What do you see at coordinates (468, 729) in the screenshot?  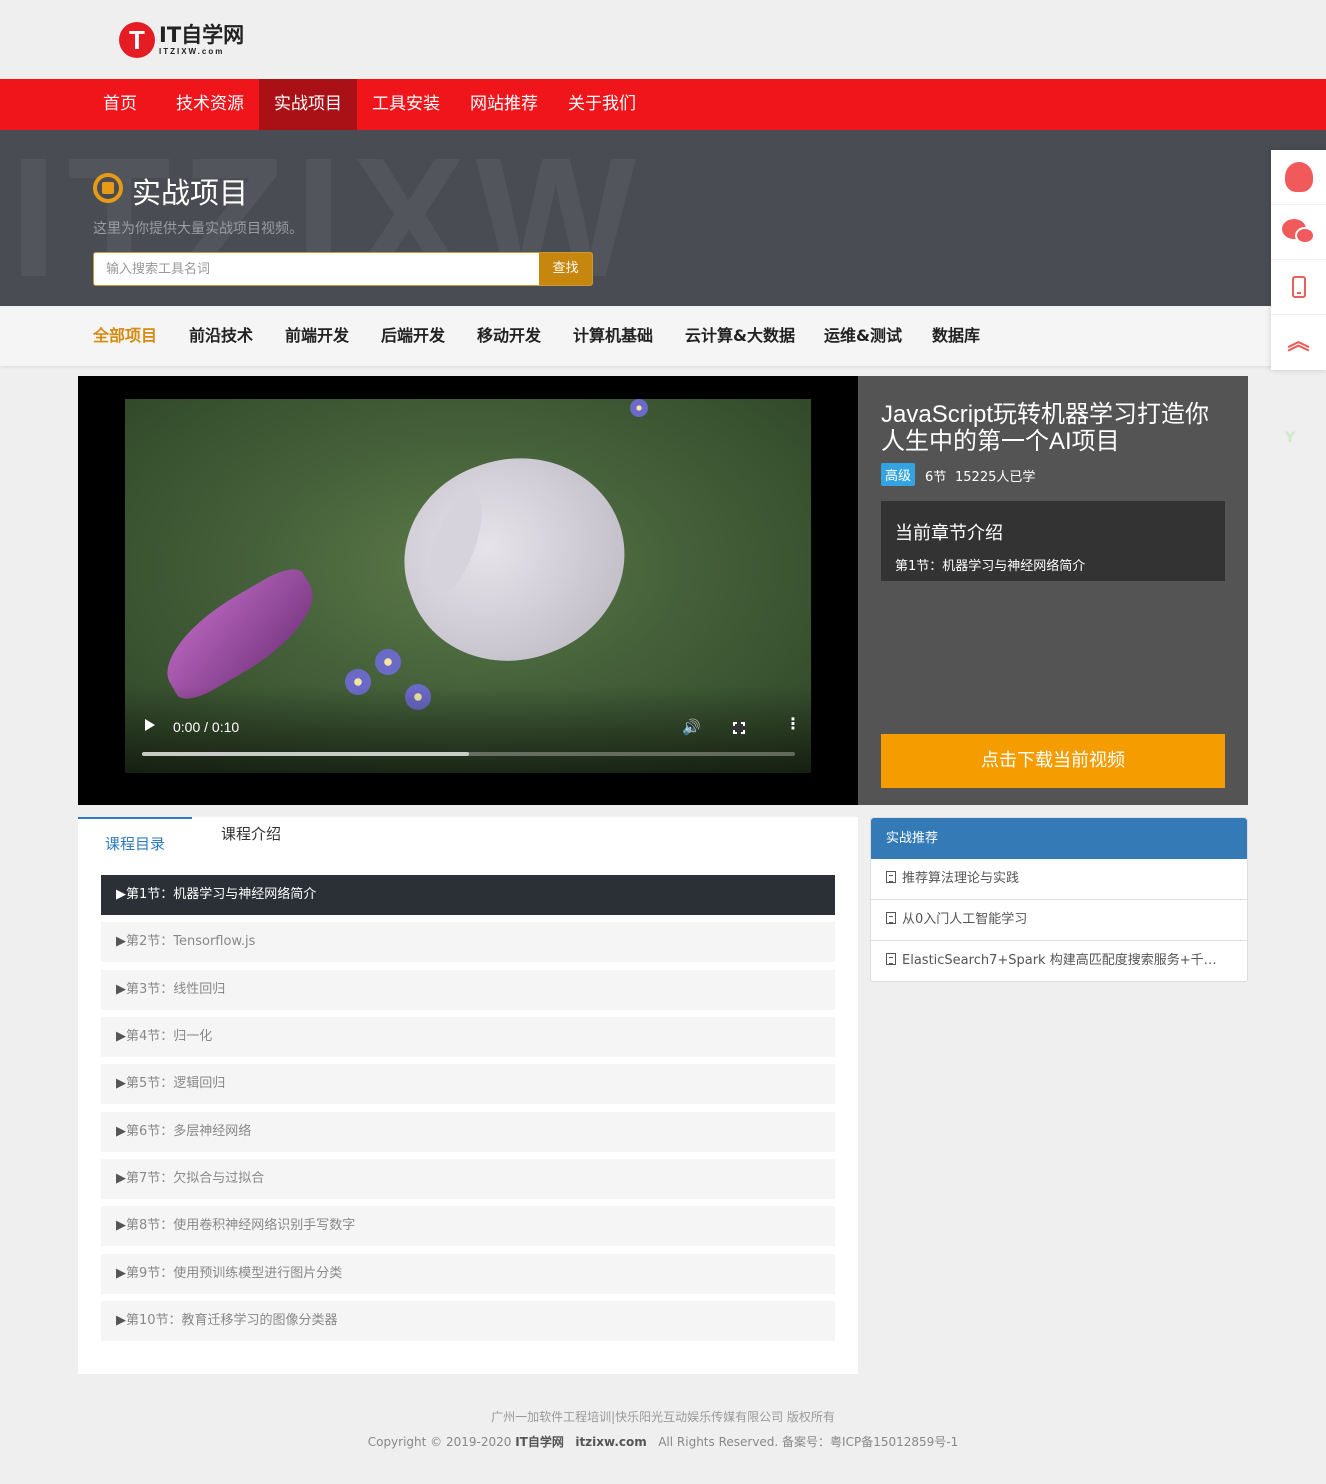 I see `video-controls: 0:00 / 0:10 🔊 ⋮` at bounding box center [468, 729].